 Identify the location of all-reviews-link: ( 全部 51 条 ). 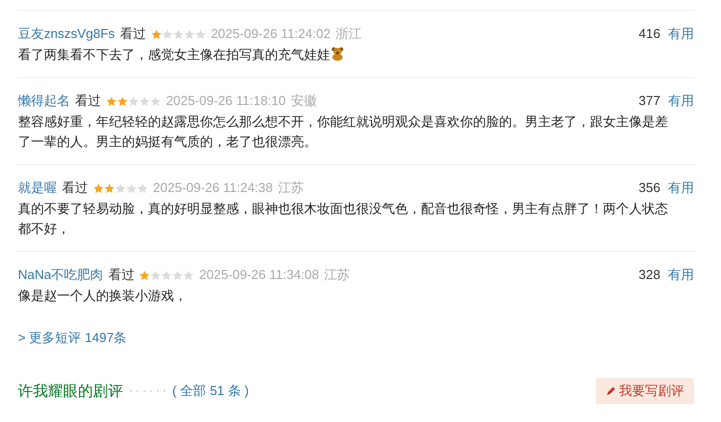
(210, 391).